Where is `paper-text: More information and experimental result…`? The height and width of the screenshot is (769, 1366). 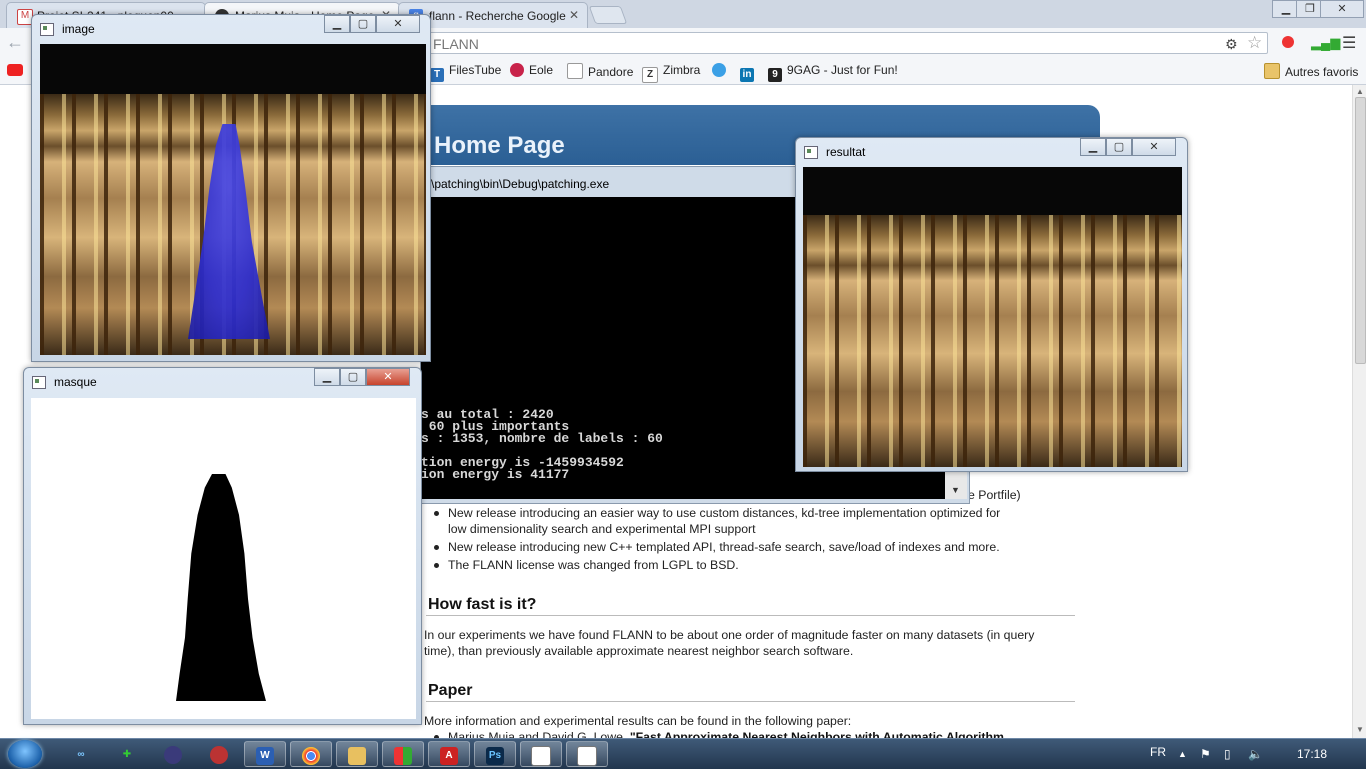
paper-text: More information and experimental result… is located at coordinates (638, 721).